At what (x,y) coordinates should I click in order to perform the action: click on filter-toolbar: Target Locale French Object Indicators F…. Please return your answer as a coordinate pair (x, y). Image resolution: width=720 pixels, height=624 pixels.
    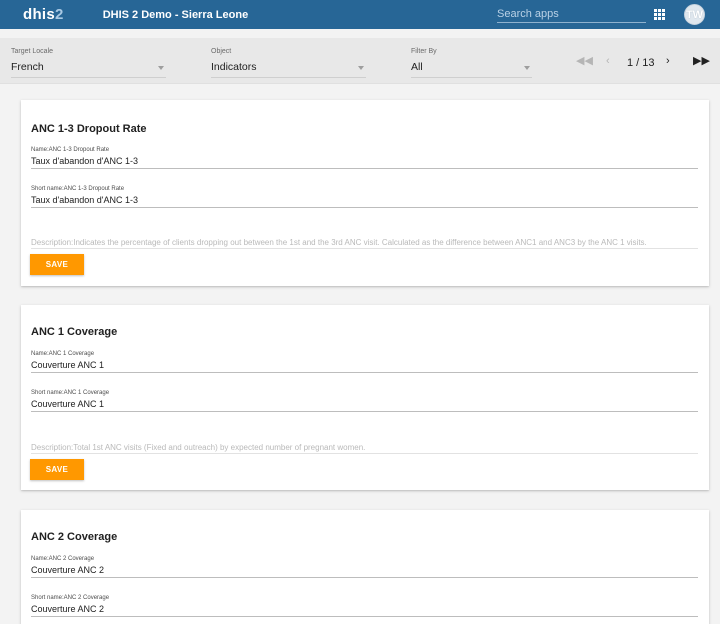
    Looking at the image, I should click on (360, 61).